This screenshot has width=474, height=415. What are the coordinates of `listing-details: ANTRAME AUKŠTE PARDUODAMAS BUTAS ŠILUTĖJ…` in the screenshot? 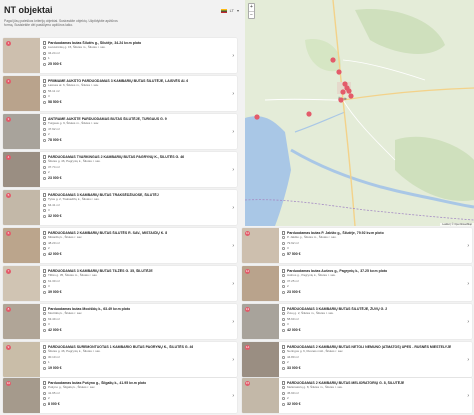 It's located at (136, 130).